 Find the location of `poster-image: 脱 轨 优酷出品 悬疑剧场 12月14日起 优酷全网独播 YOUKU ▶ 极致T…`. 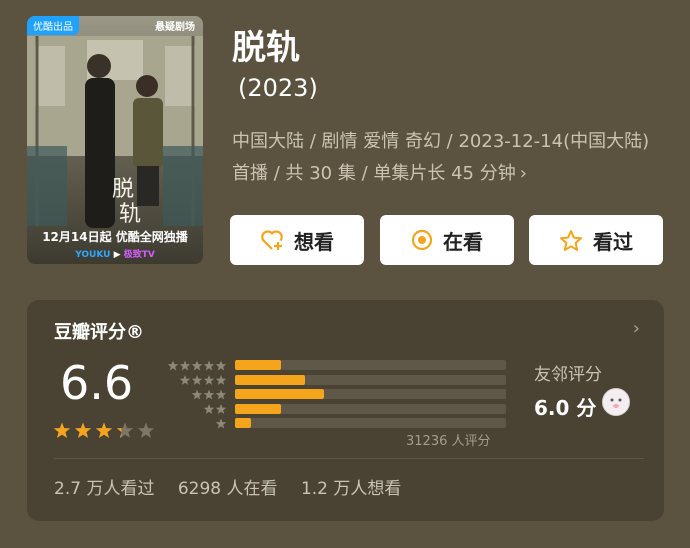

poster-image: 脱 轨 优酷出品 悬疑剧场 12月14日起 优酷全网独播 YOUKU ▶ 极致T… is located at coordinates (115, 140).